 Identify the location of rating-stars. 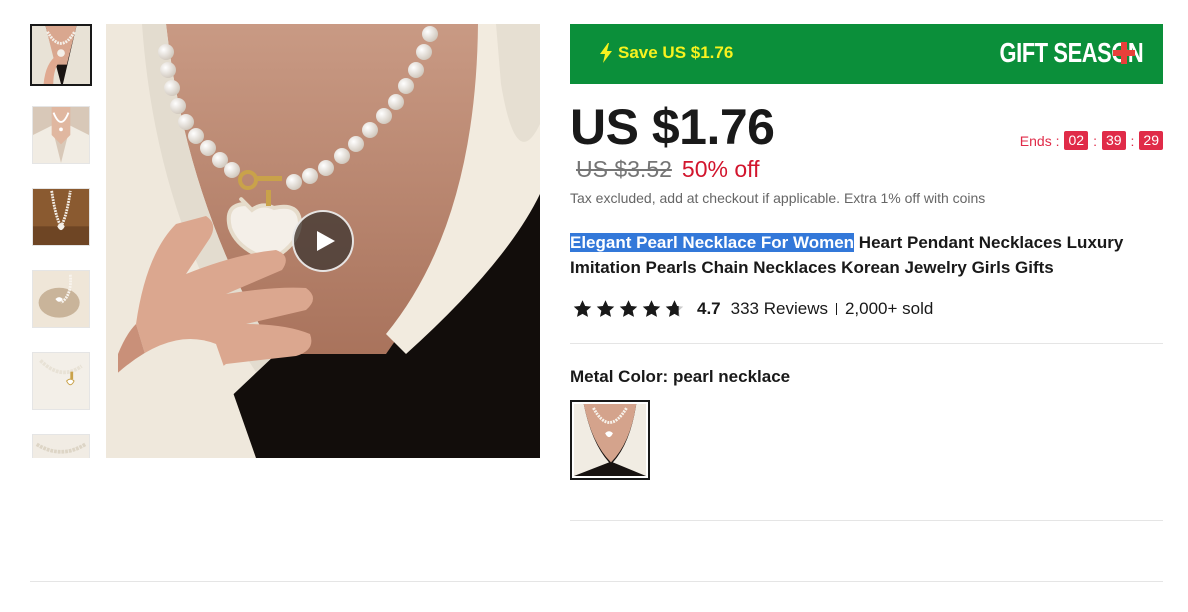
(628, 309).